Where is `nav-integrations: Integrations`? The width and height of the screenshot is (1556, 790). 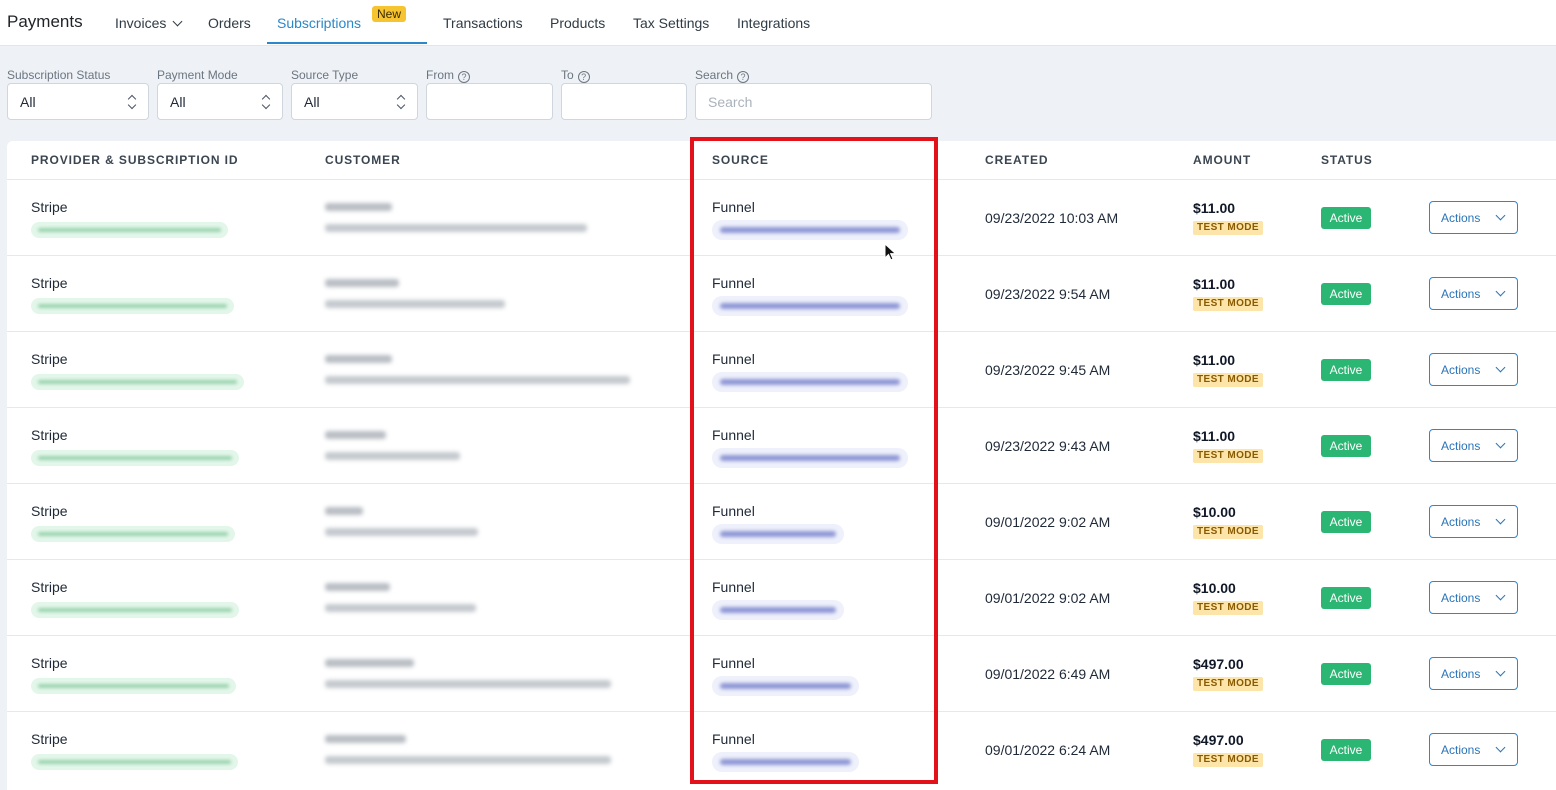
nav-integrations: Integrations is located at coordinates (773, 23).